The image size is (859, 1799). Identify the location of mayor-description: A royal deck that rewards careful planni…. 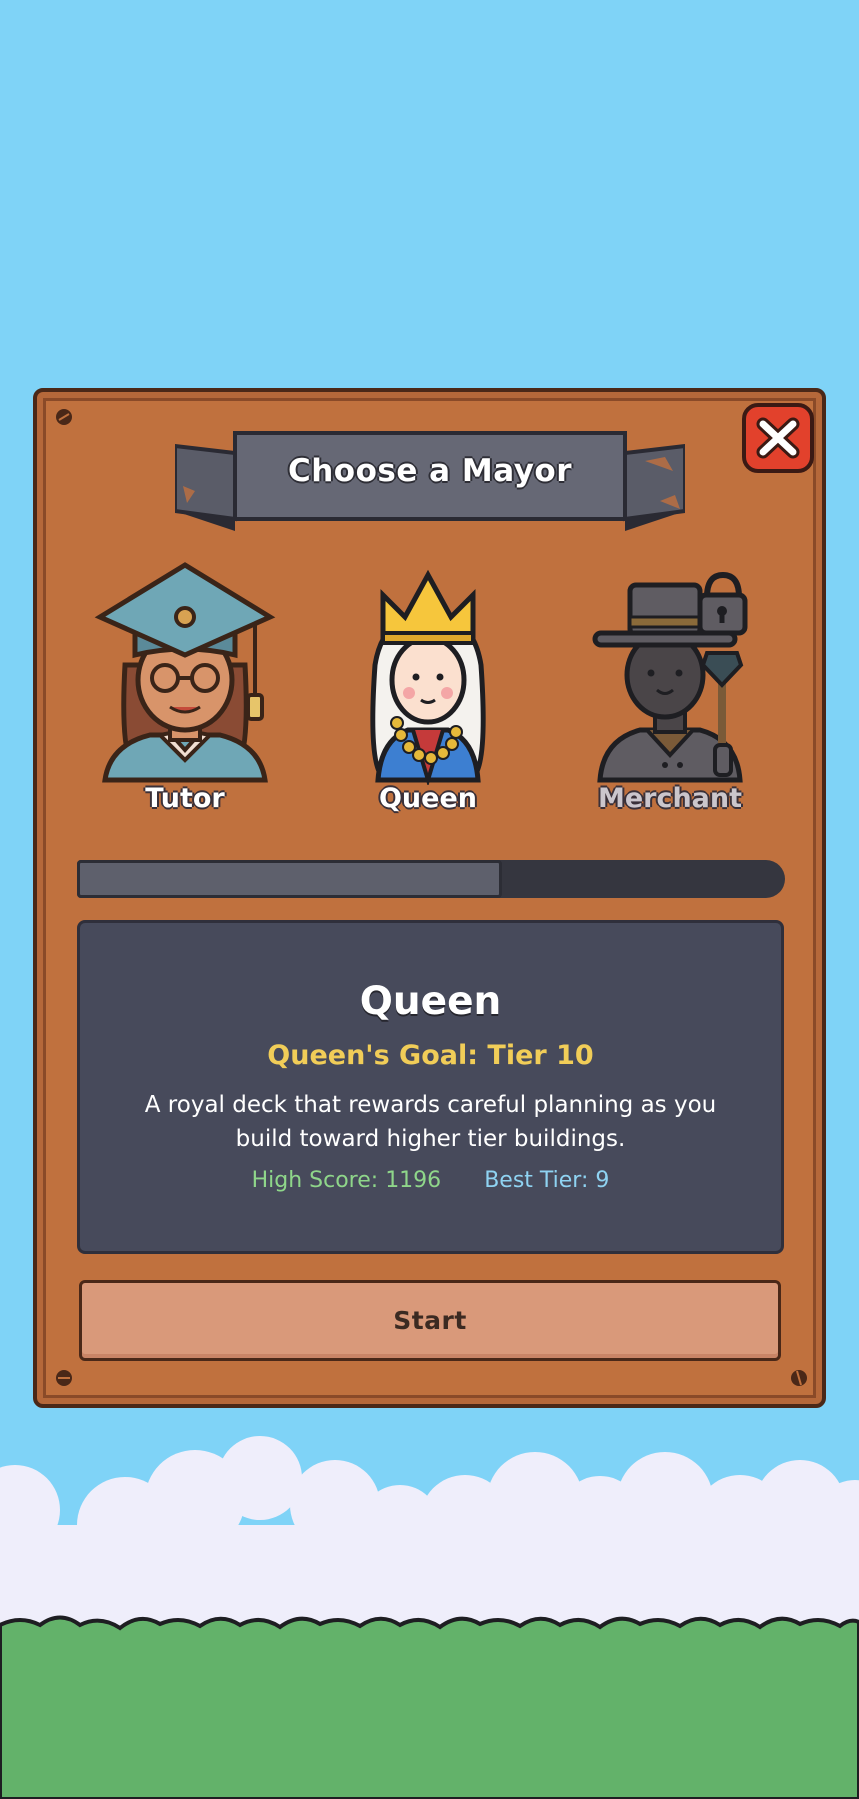
(430, 1122).